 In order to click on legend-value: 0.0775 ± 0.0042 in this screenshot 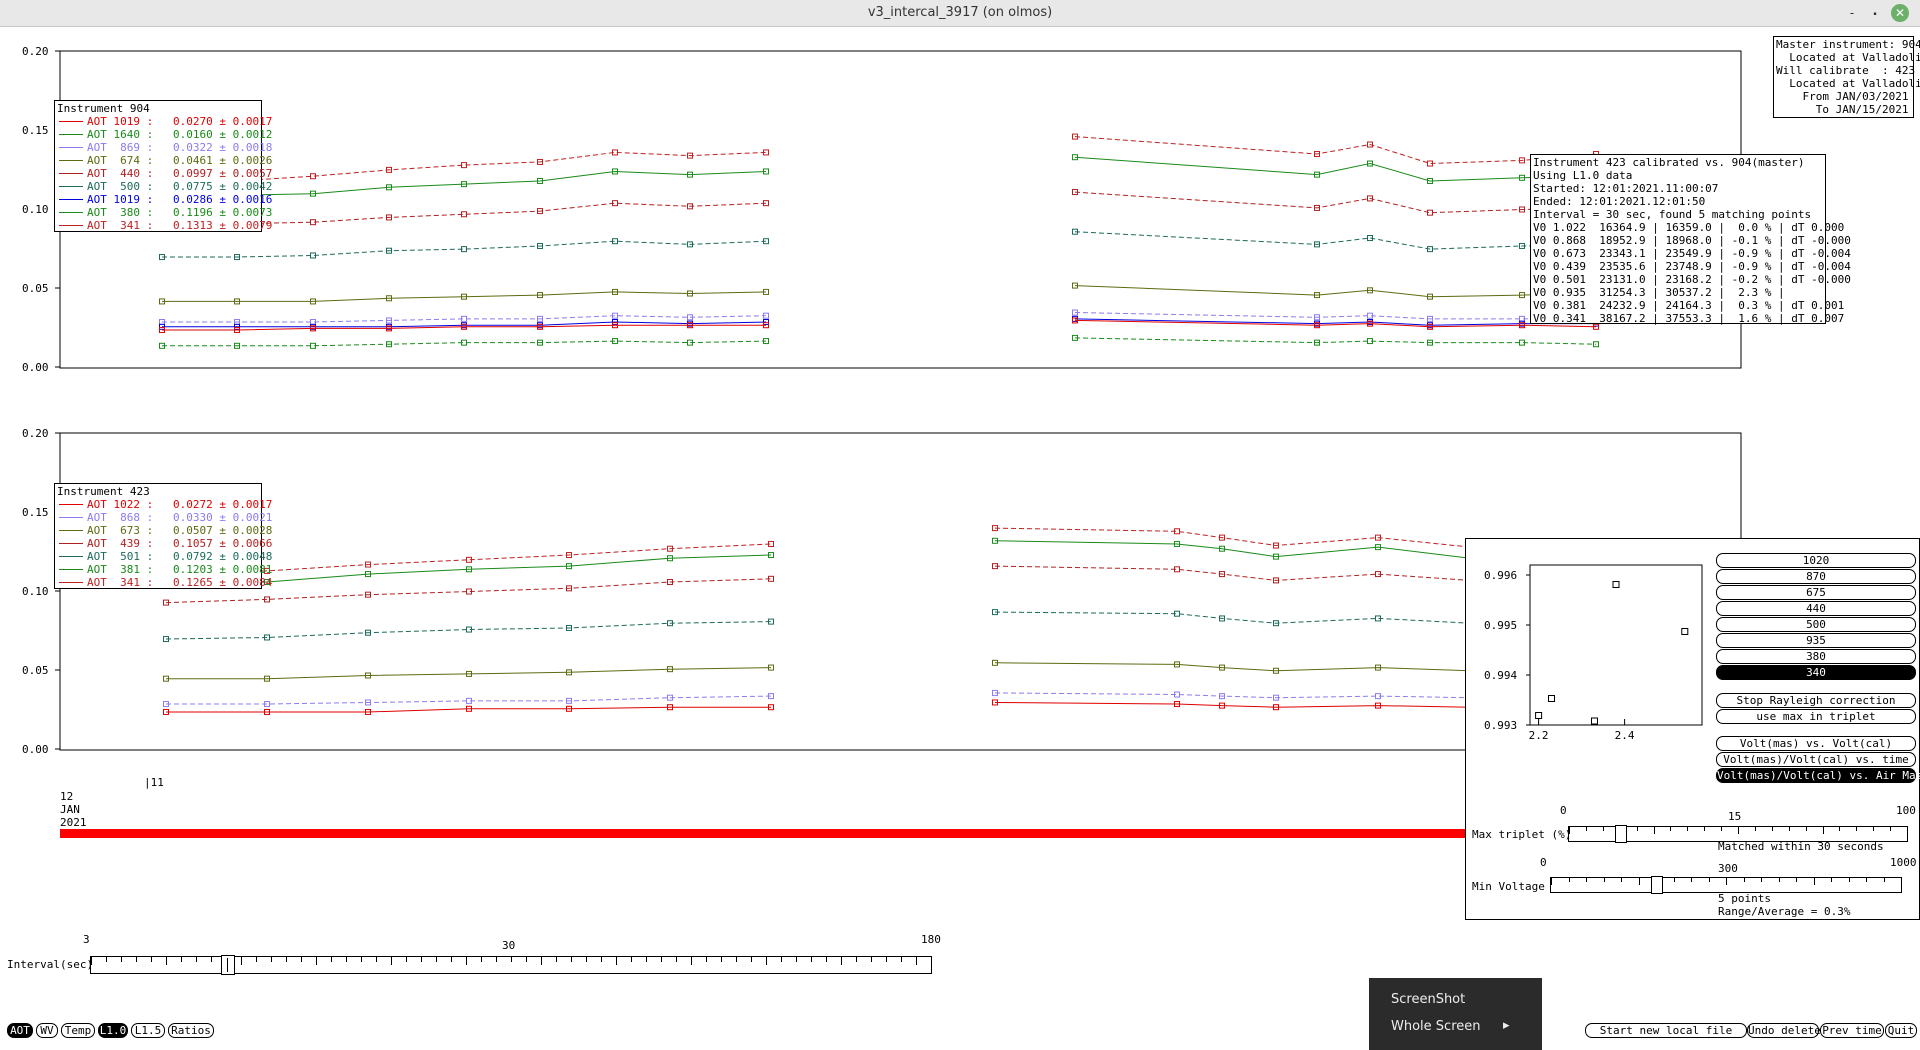, I will do `click(223, 186)`.